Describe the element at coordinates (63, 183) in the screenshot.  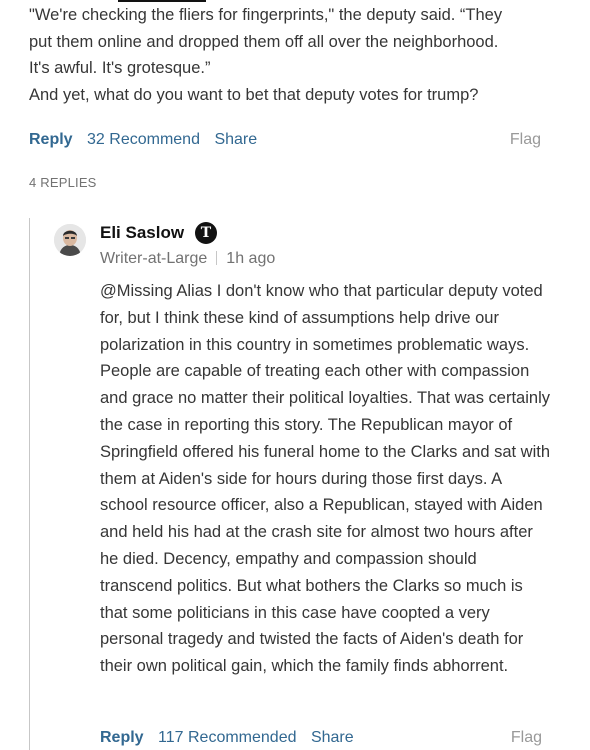
I see `replies-count-toggle: 4 REPLIES` at that location.